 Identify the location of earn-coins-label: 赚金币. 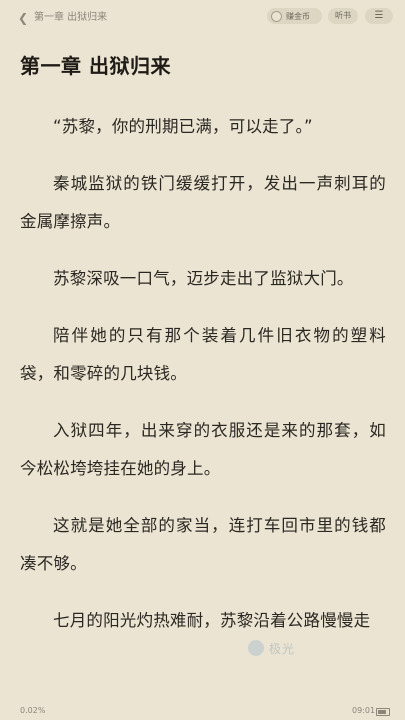
(298, 16).